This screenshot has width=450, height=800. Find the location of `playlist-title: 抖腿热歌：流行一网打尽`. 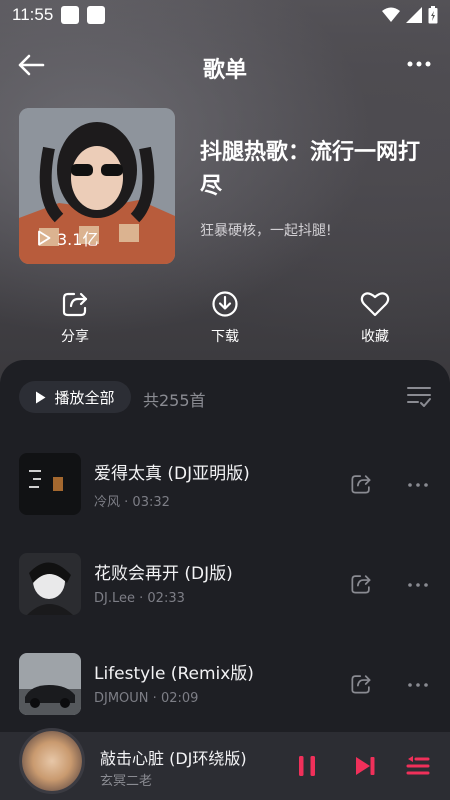

playlist-title: 抖腿热歌：流行一网打尽 is located at coordinates (310, 169).